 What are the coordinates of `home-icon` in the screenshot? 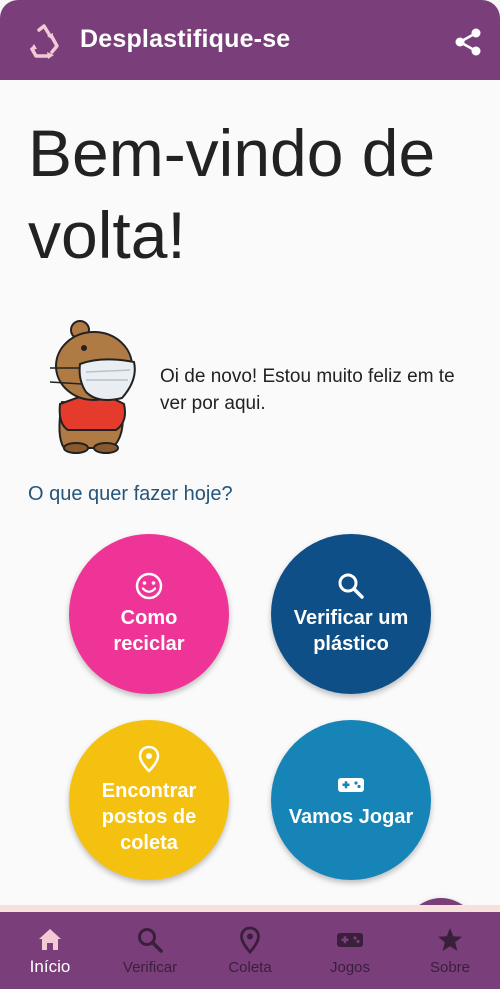 It's located at (50, 939).